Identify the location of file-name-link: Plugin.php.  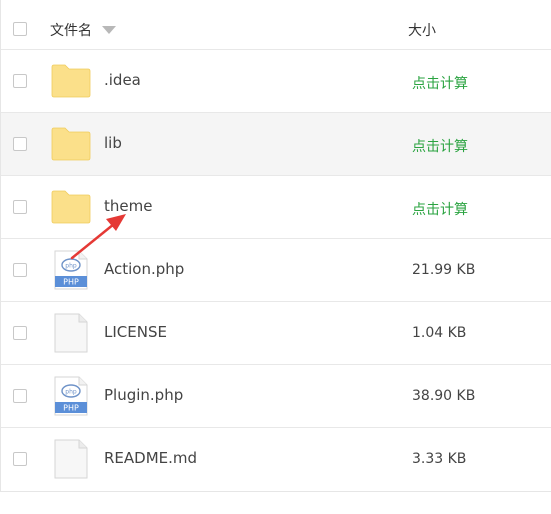
(143, 395).